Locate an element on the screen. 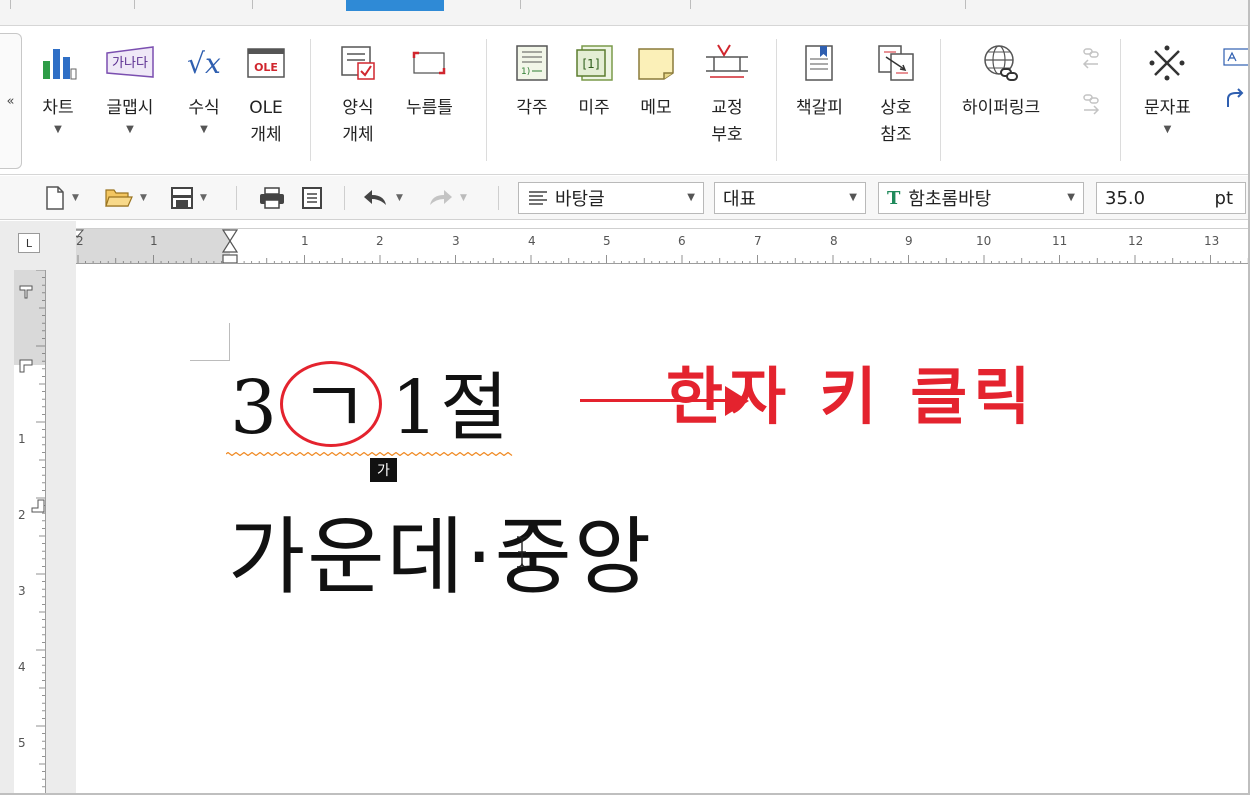 The width and height of the screenshot is (1250, 795). endnote-button: [1] 미주 is located at coordinates (594, 82).